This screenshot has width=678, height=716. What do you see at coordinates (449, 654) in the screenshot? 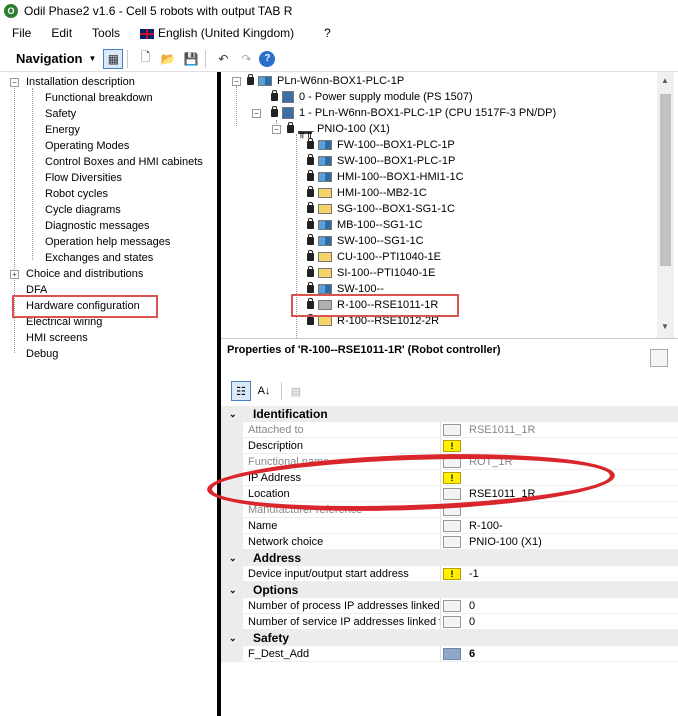
I see `property-row: F_Dest_Add 6` at bounding box center [449, 654].